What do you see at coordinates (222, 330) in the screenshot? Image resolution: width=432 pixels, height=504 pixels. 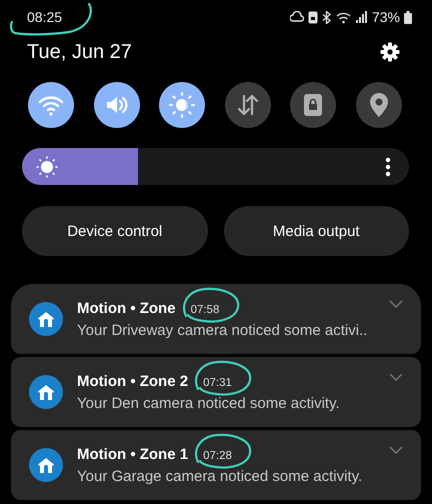 I see `notification-text: Your Driveway camera noticed some activi..` at bounding box center [222, 330].